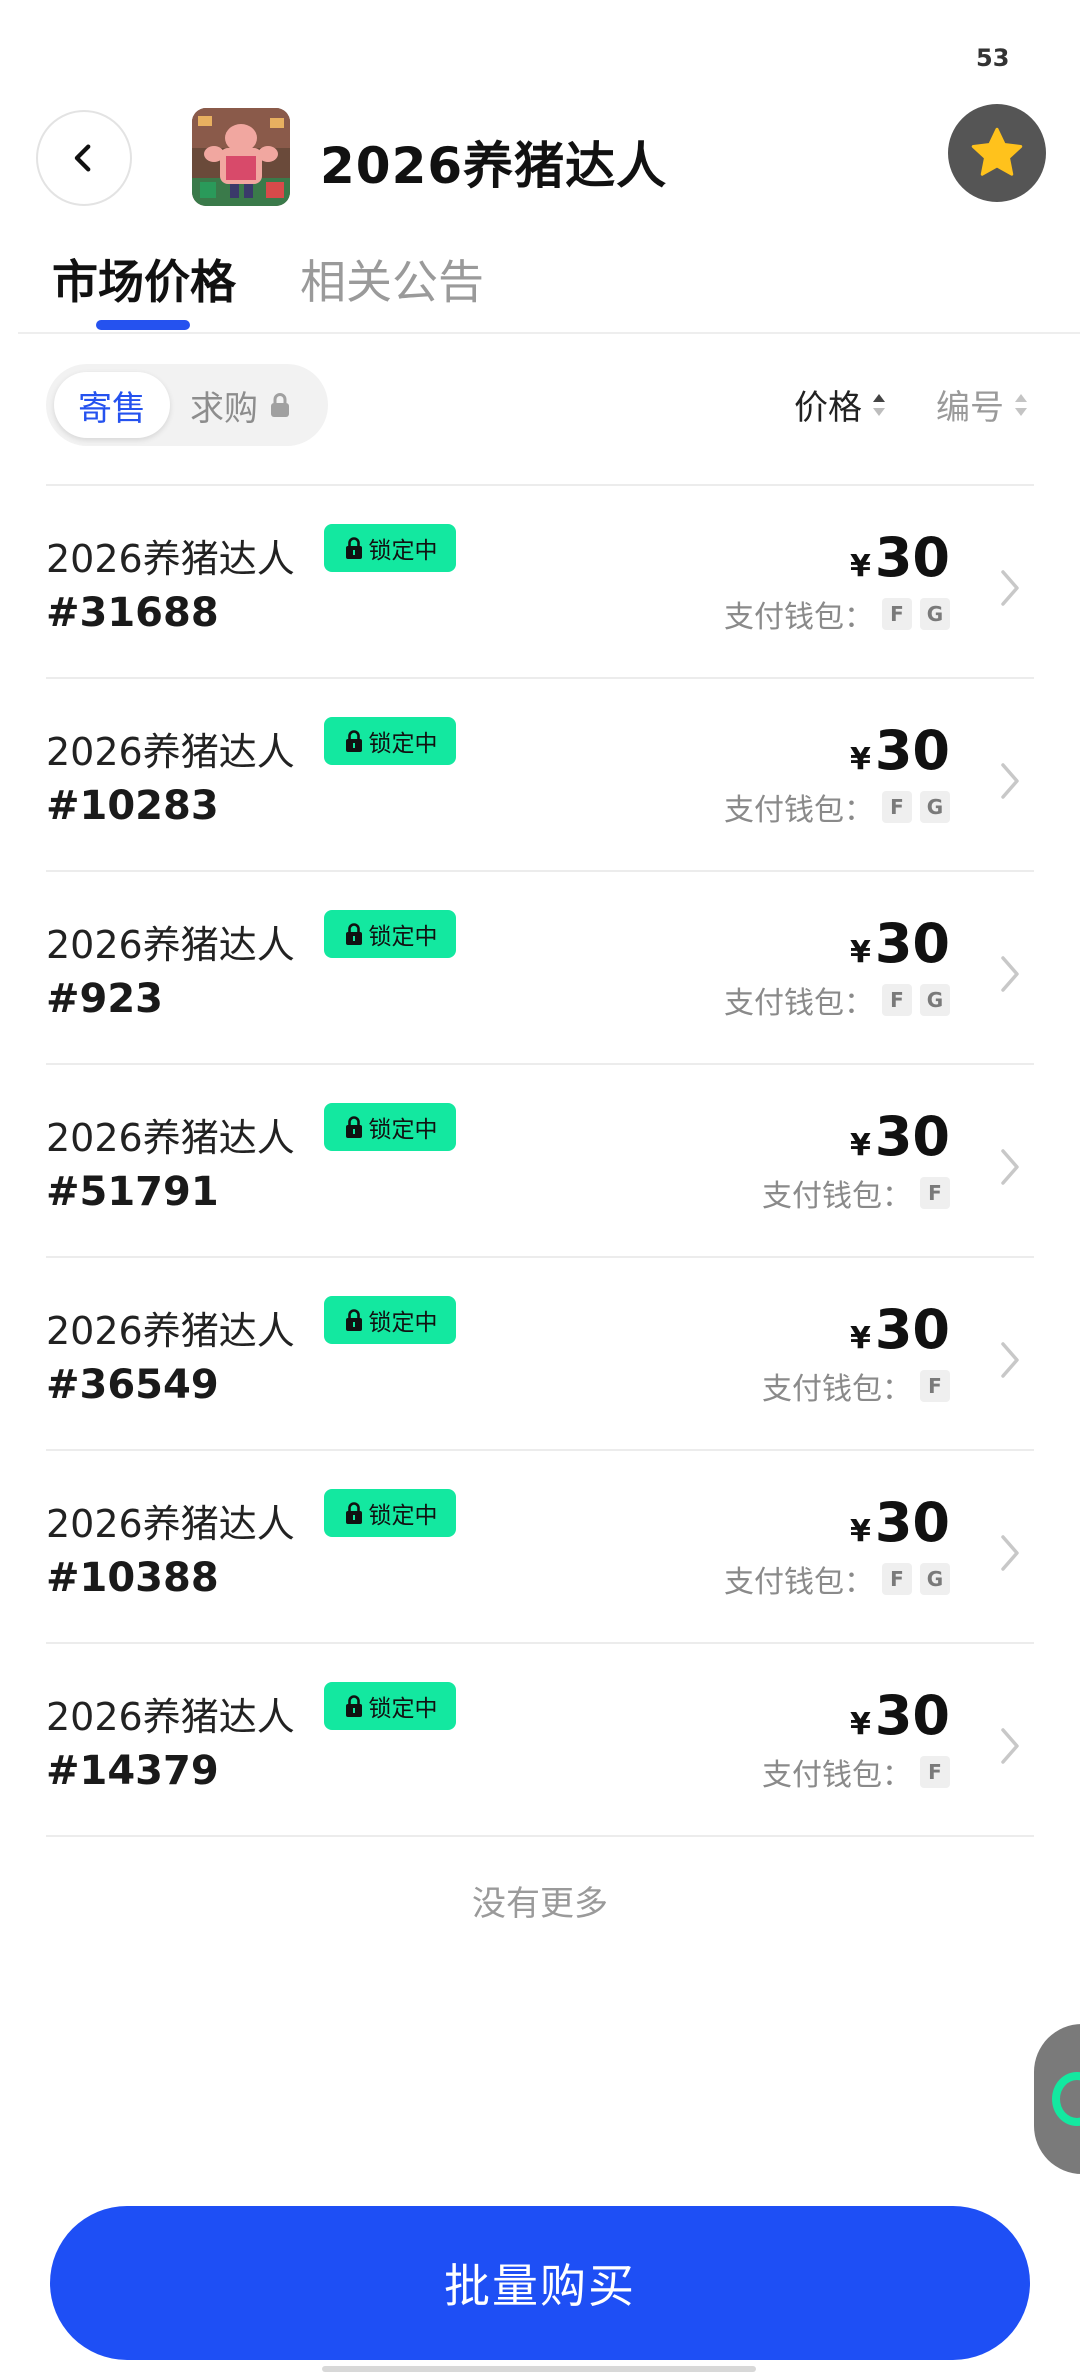 The width and height of the screenshot is (1080, 2376). What do you see at coordinates (970, 408) in the screenshot?
I see `sort-number-label: 编号` at bounding box center [970, 408].